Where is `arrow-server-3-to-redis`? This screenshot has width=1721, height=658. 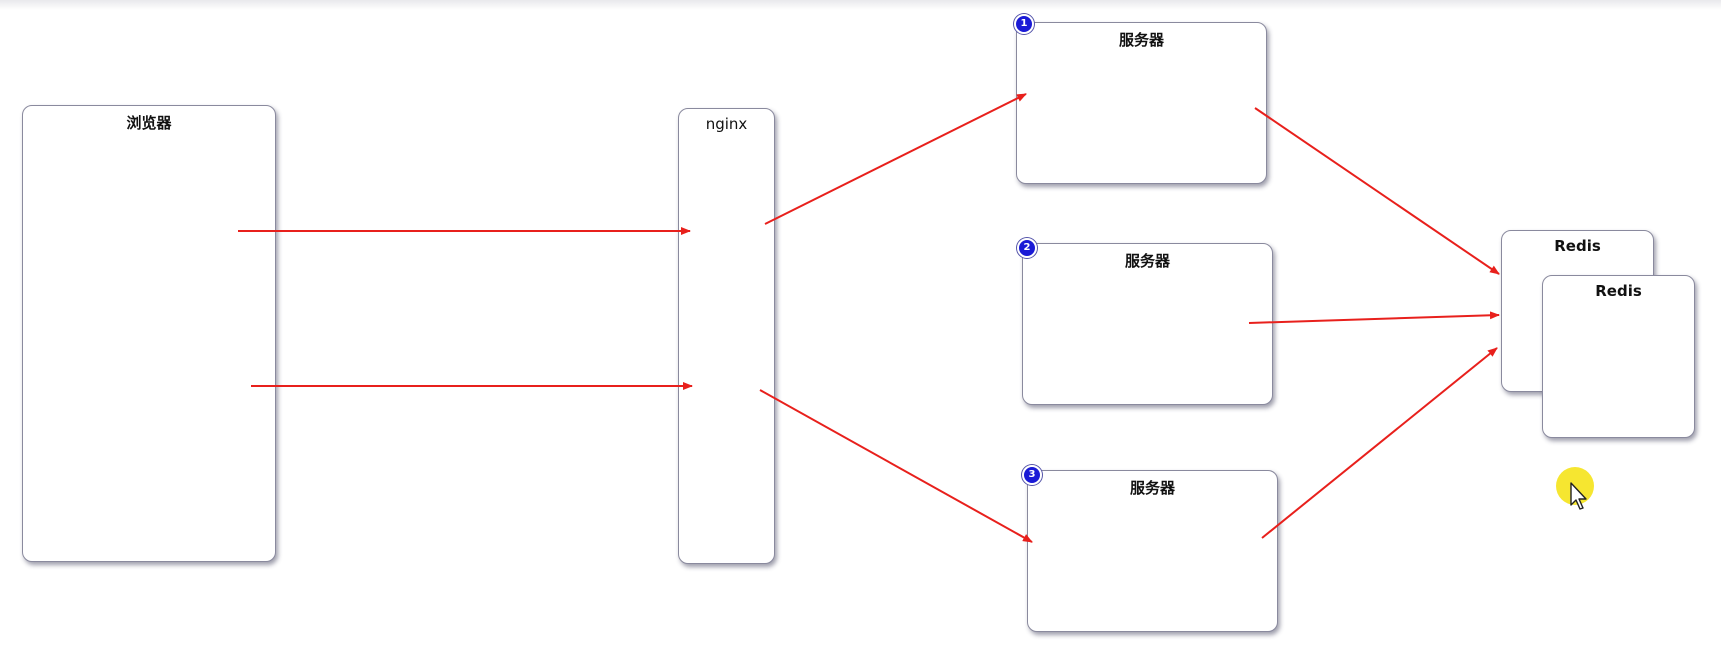
arrow-server-3-to-redis is located at coordinates (1379, 443).